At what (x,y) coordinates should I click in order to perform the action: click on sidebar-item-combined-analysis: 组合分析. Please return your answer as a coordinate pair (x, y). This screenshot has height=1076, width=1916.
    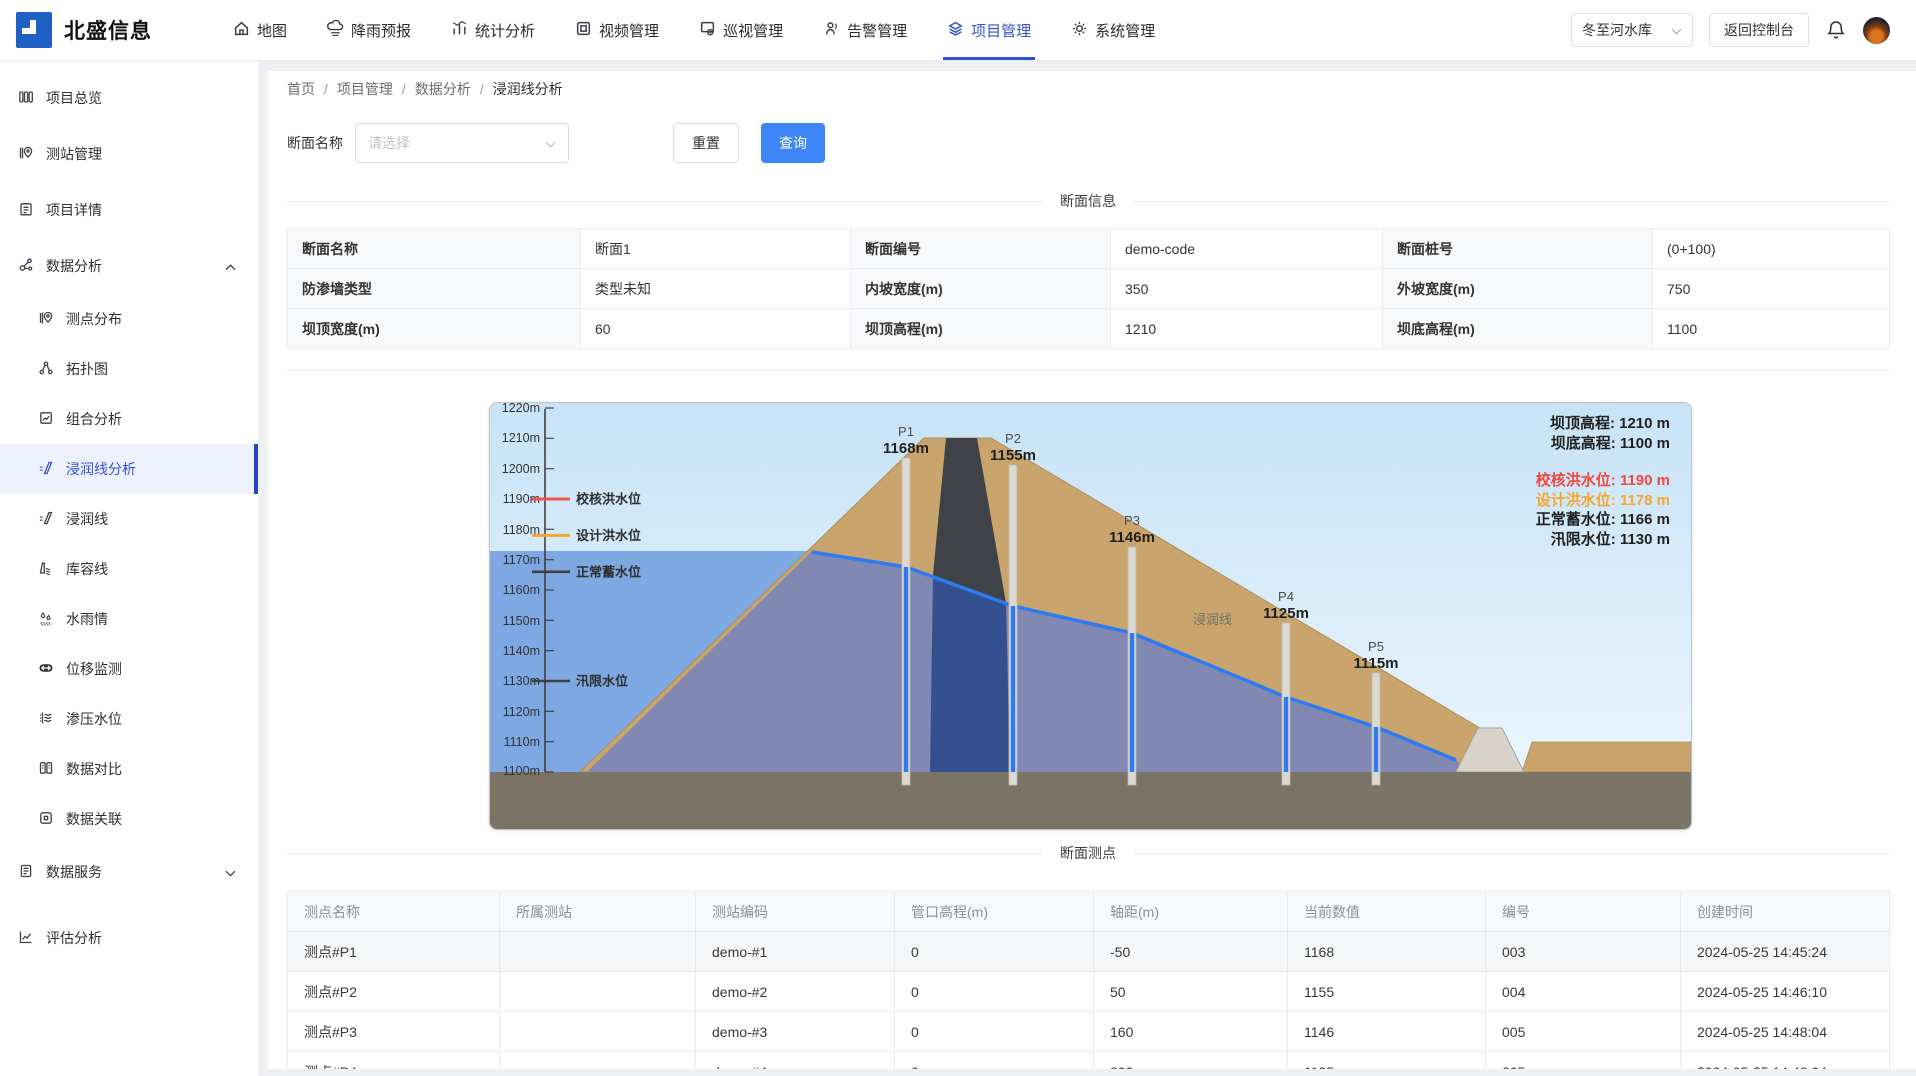
    Looking at the image, I should click on (129, 419).